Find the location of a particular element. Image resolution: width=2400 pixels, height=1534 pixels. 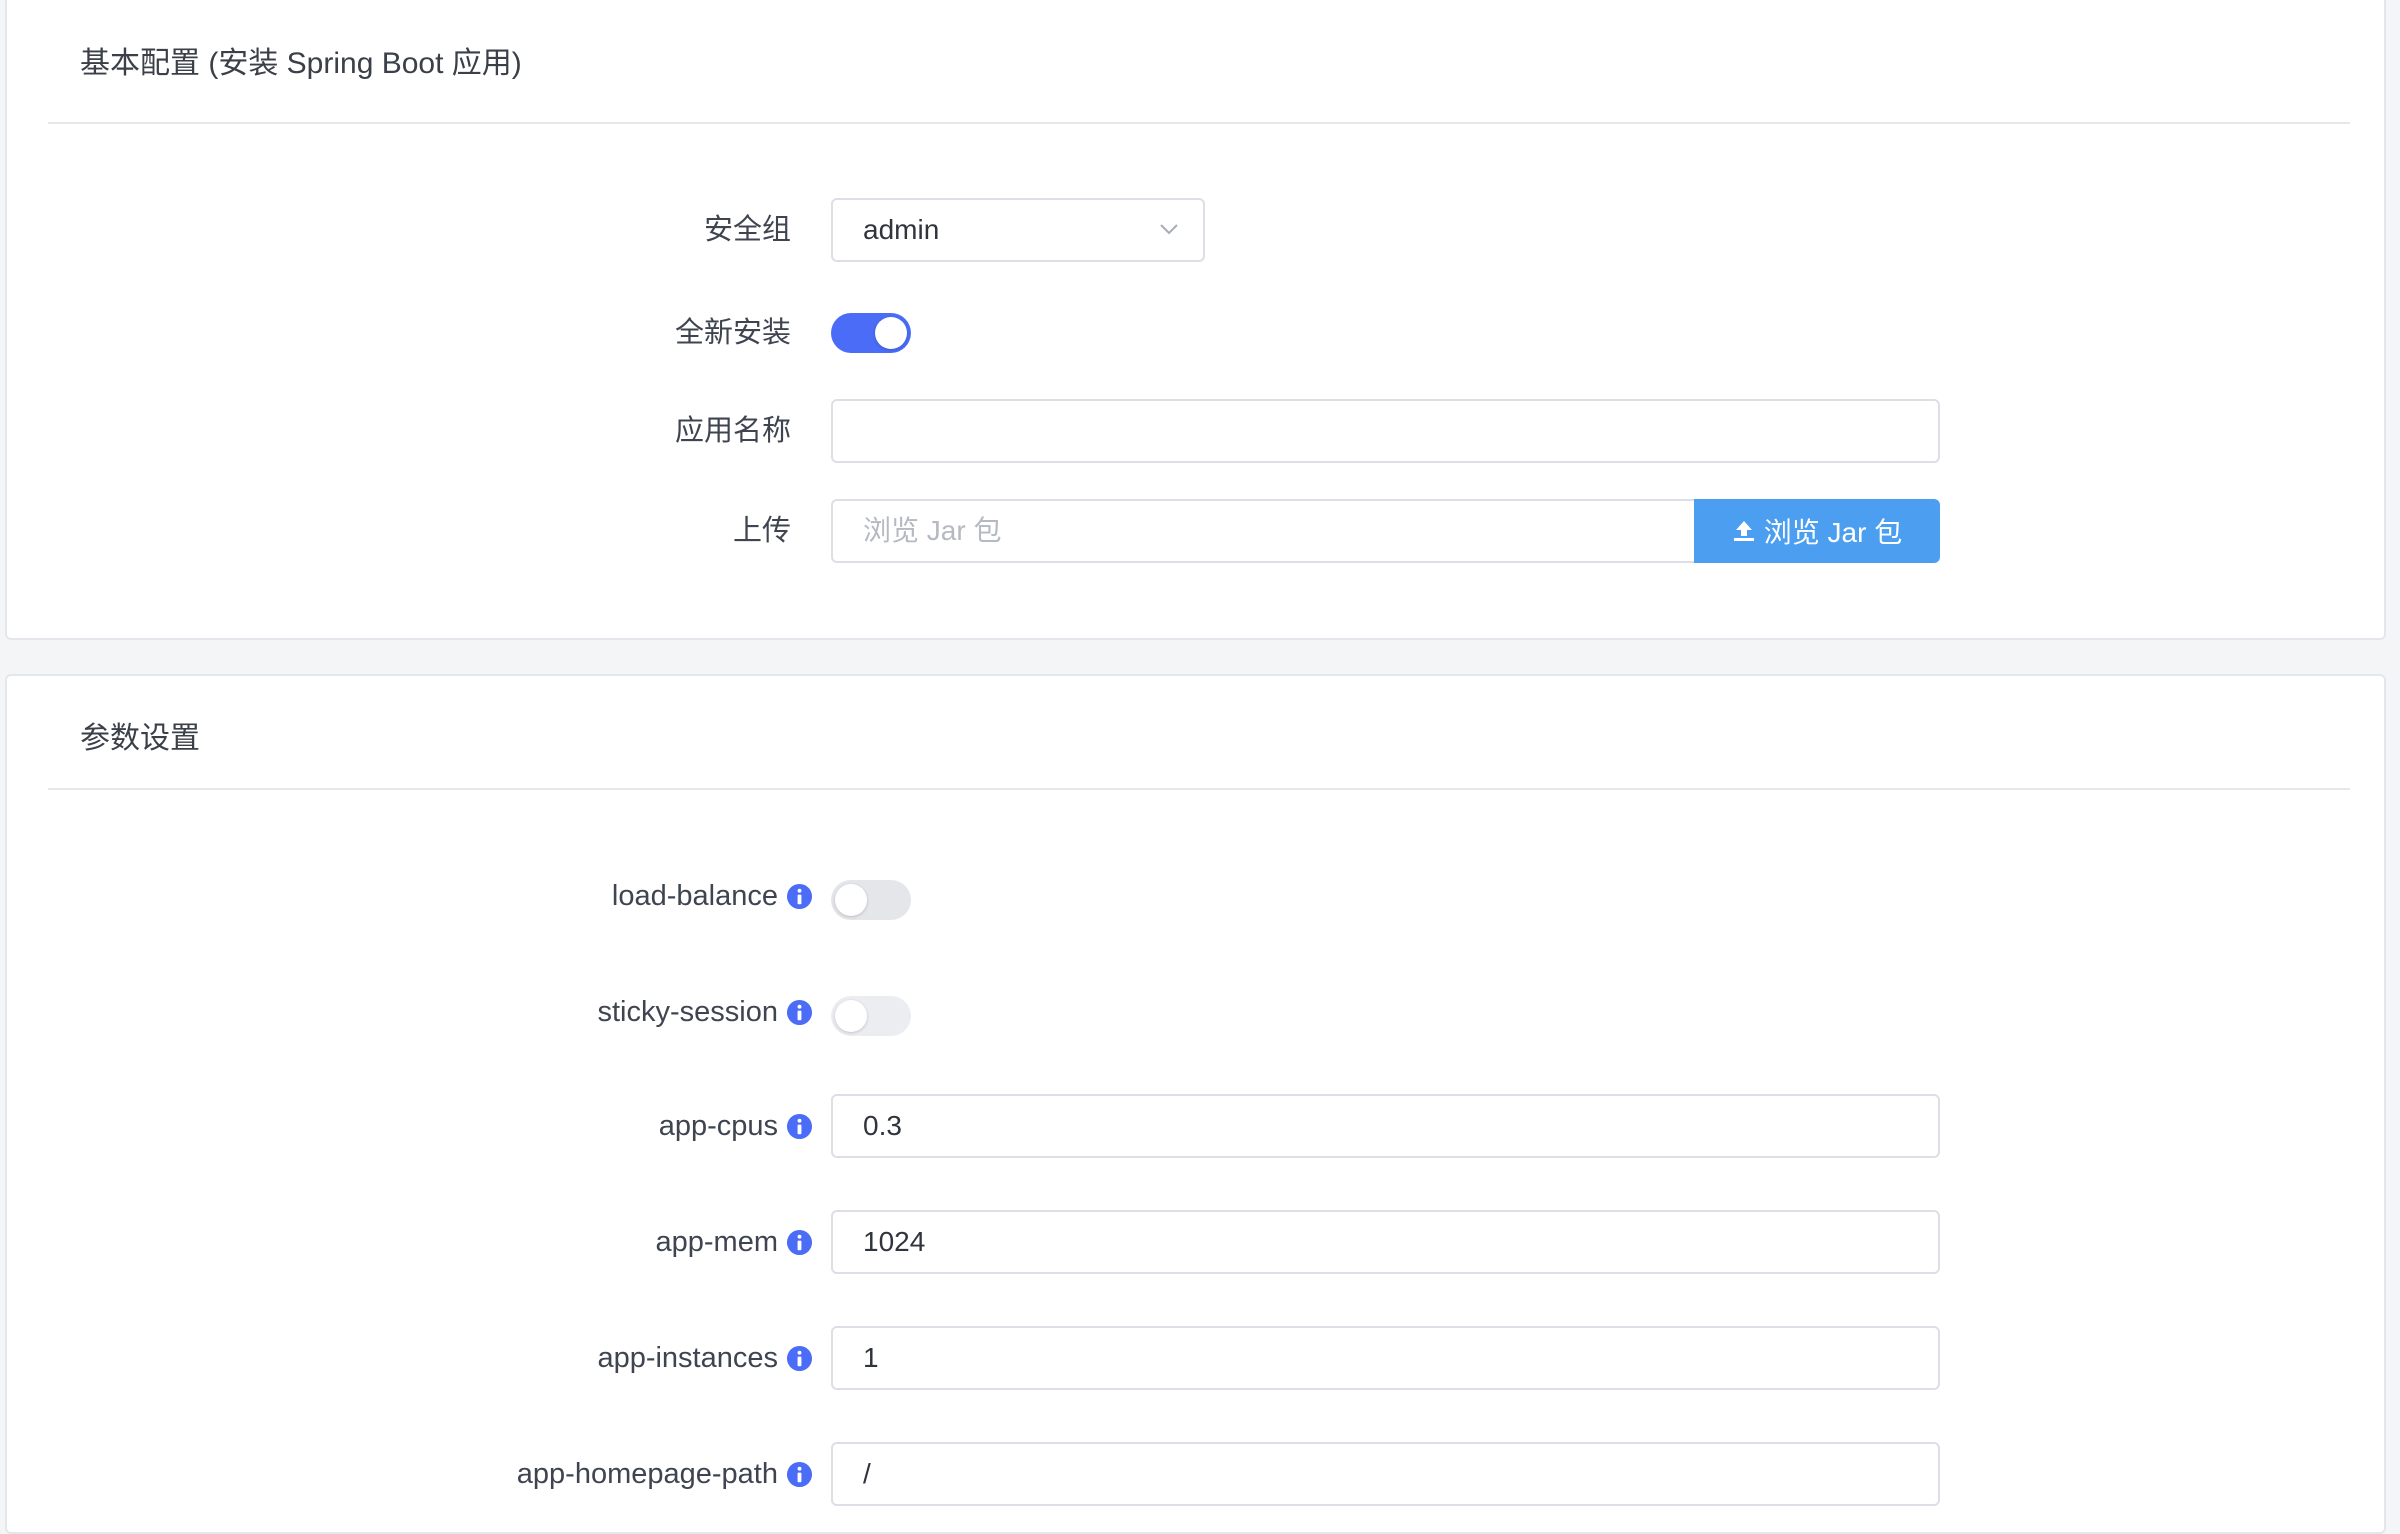

sticky-session-label: sticky-session is located at coordinates (688, 1011).